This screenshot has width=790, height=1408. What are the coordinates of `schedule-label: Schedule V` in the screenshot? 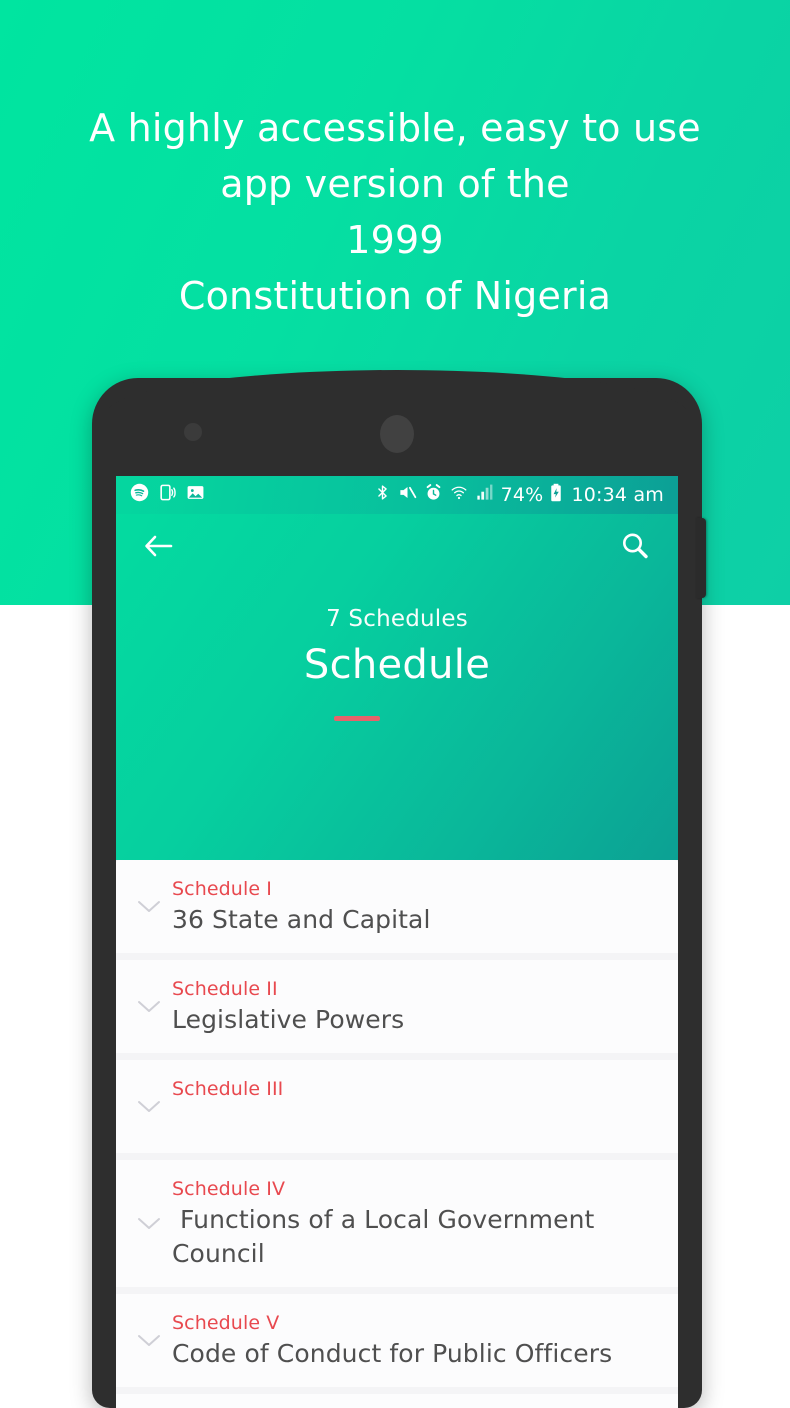 It's located at (226, 1323).